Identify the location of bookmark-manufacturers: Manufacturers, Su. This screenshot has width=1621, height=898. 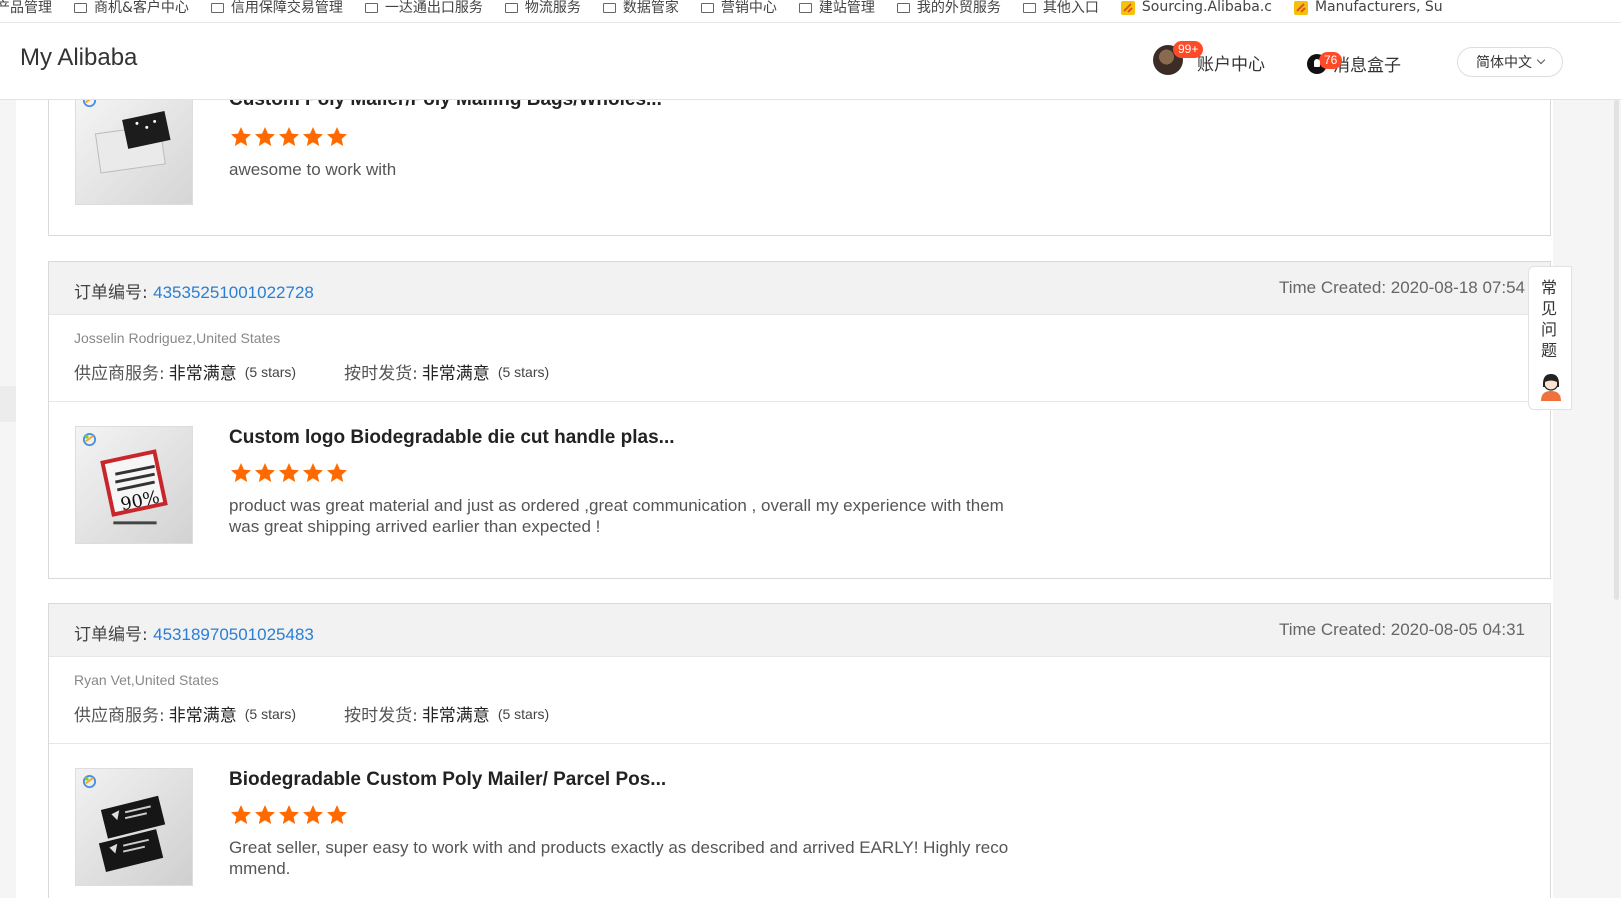
(1368, 11).